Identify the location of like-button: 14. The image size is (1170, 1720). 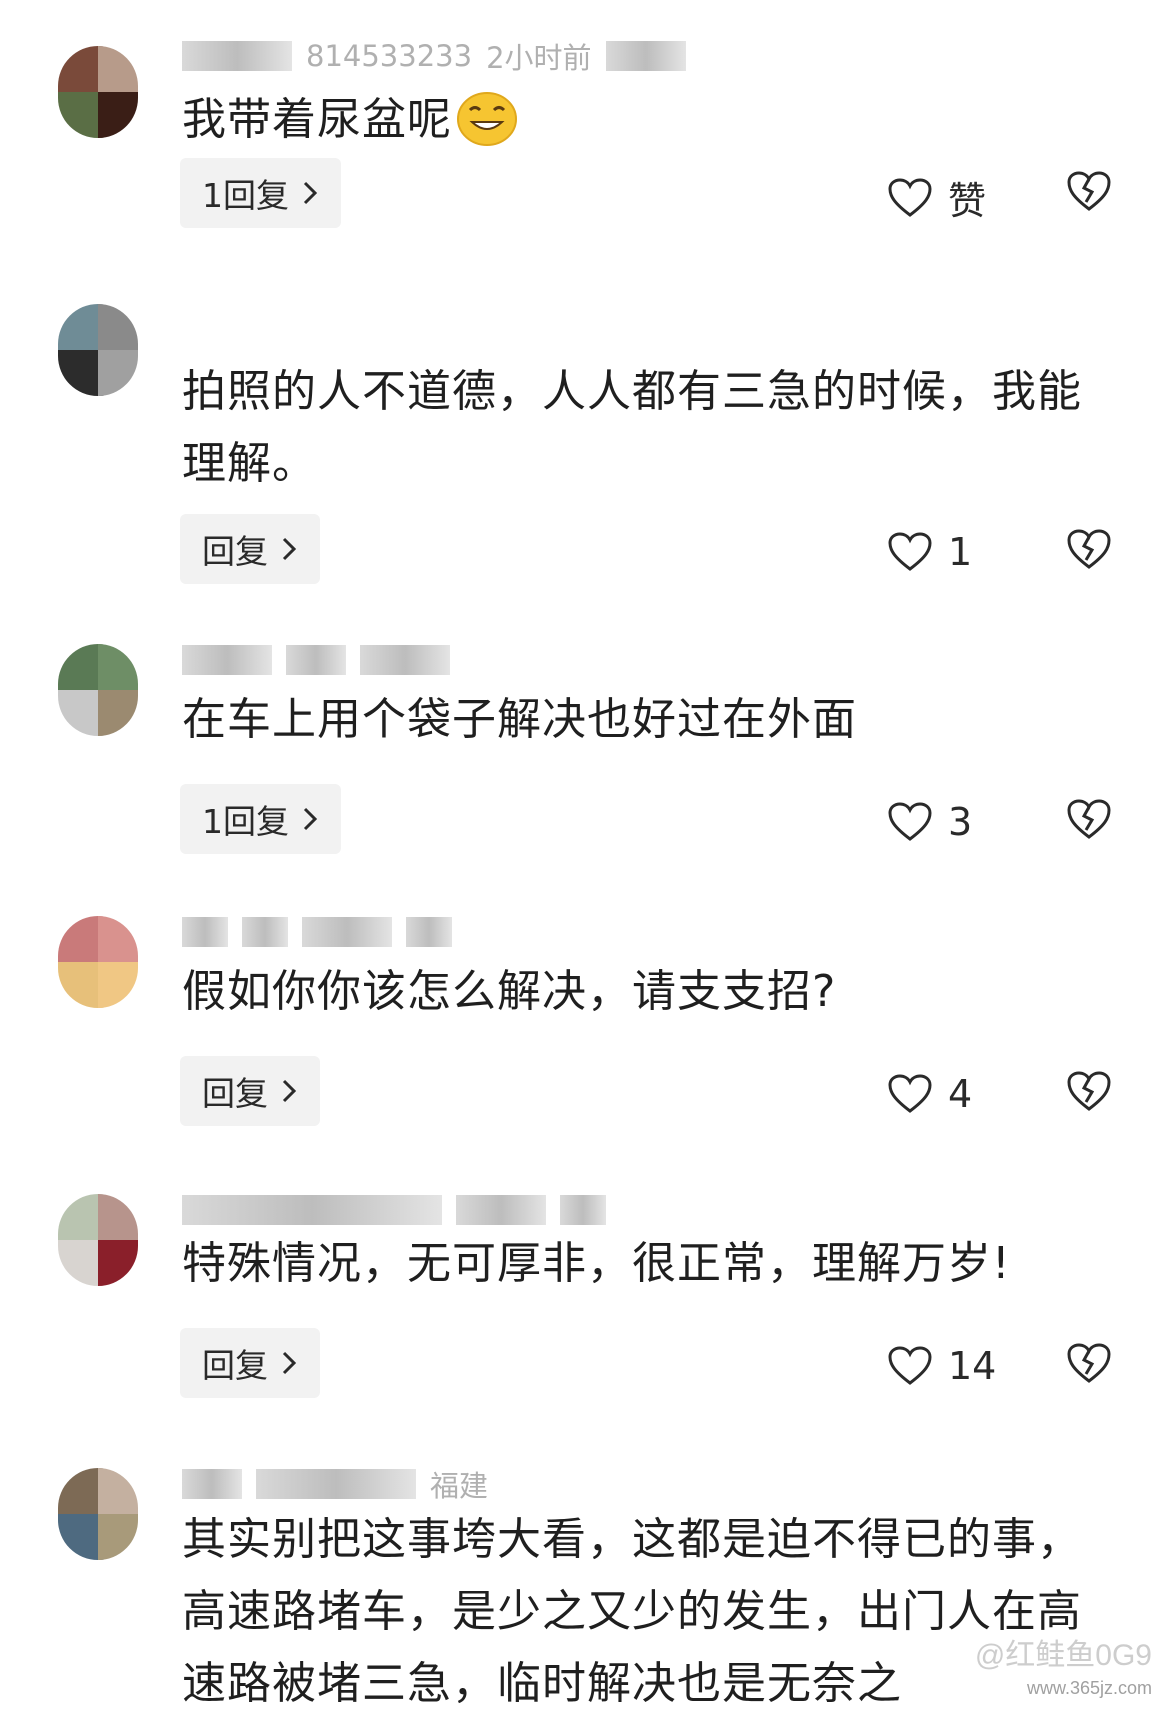
(942, 1366).